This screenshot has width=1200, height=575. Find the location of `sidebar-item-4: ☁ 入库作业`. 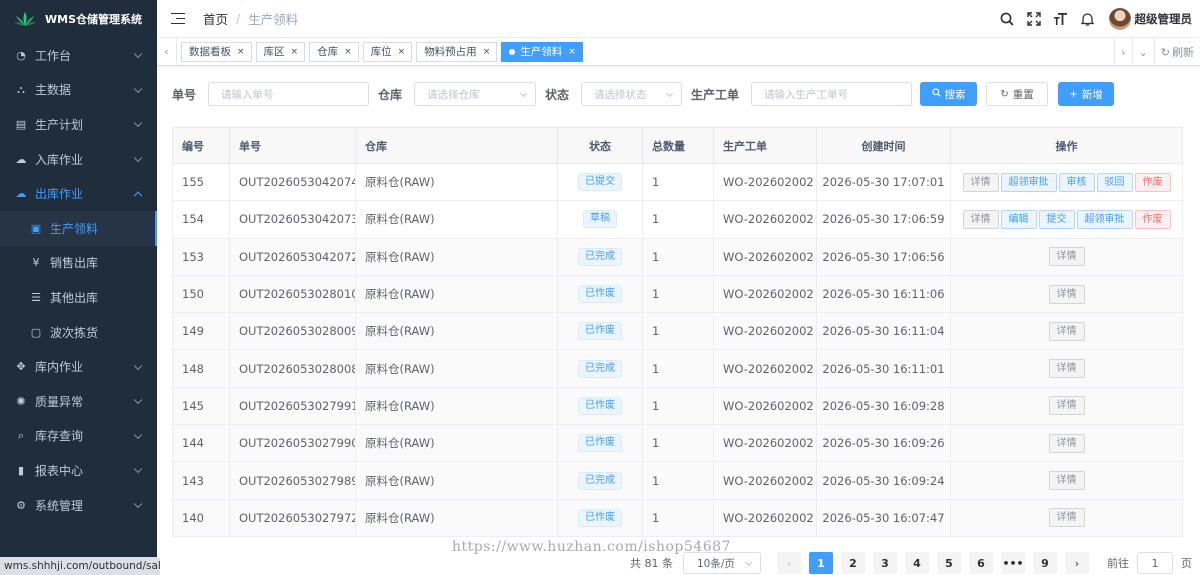

sidebar-item-4: ☁ 入库作业 is located at coordinates (78, 159).